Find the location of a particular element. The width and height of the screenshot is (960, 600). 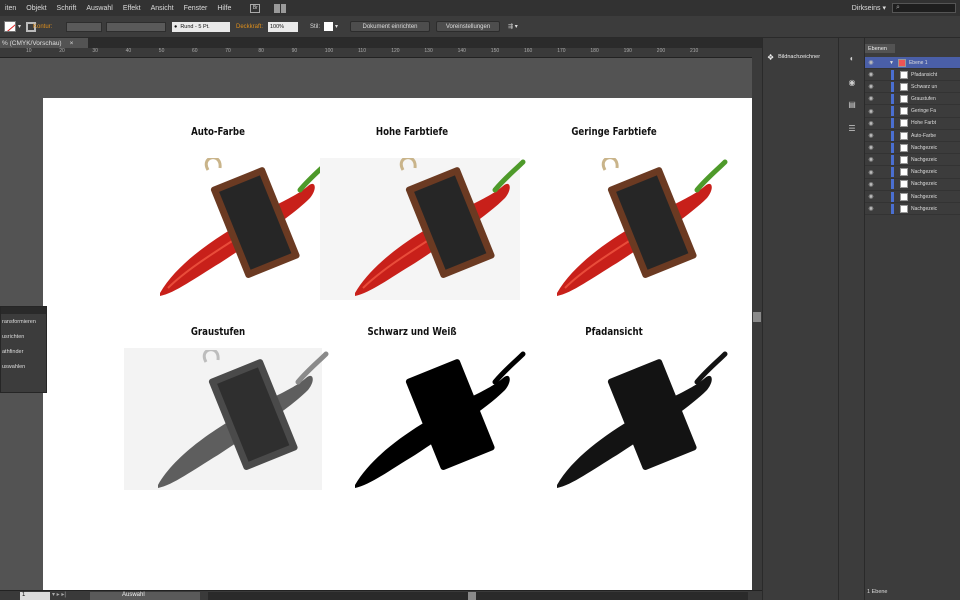

menu-bearbeiten: iten is located at coordinates (10, 8).